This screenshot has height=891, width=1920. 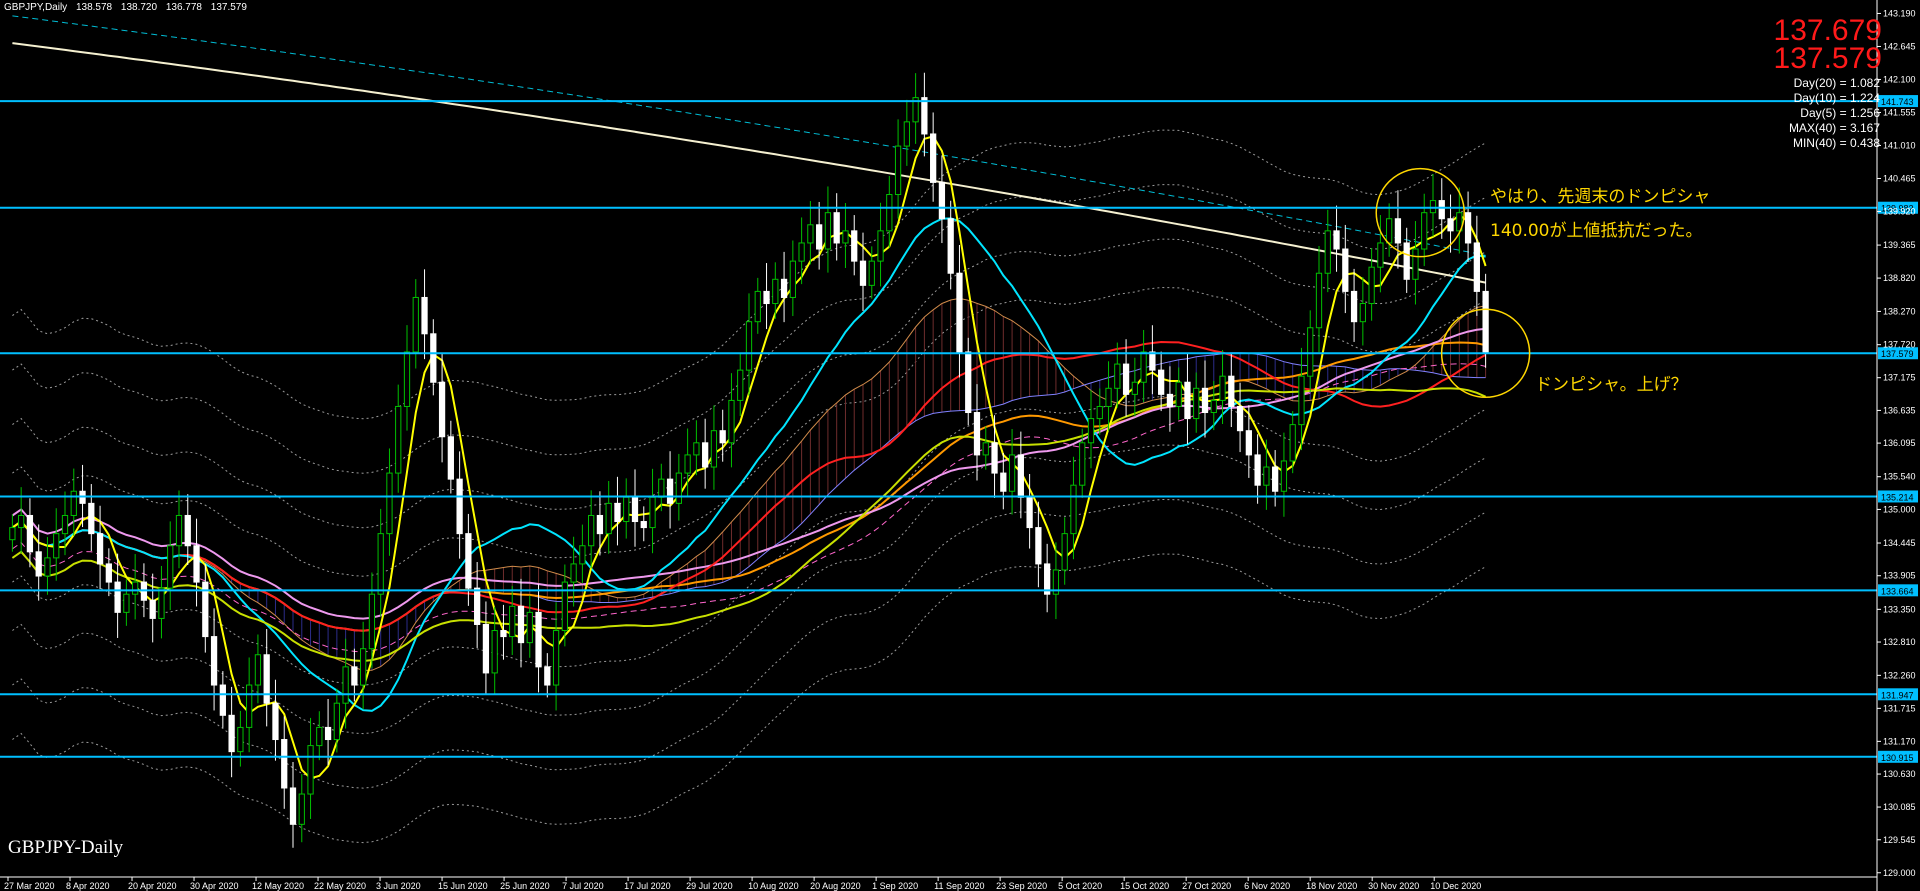 I want to click on price-tick-label: 141.010, so click(x=1899, y=145).